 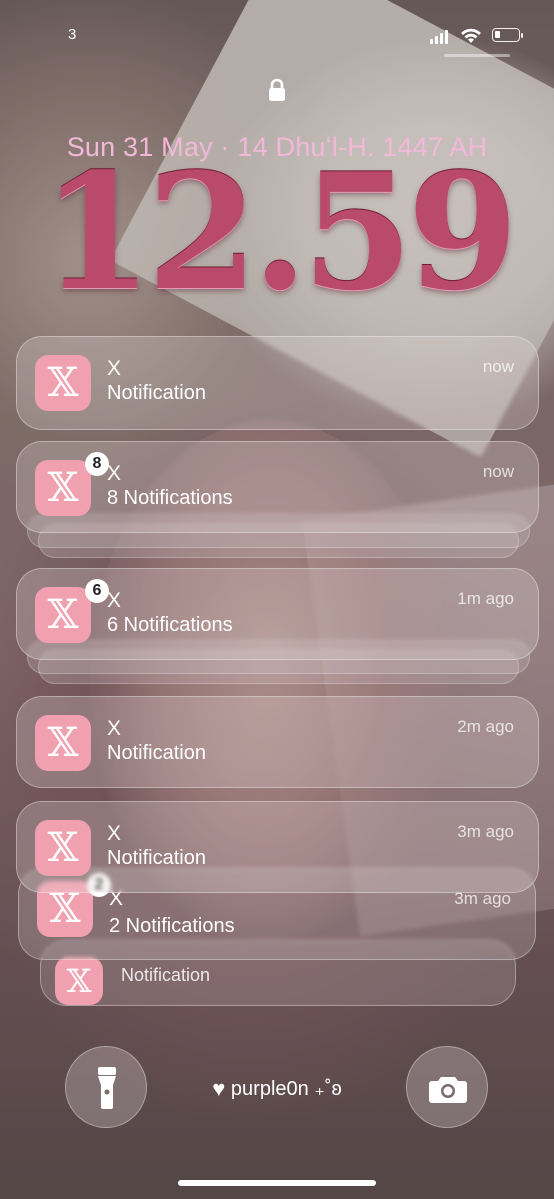 I want to click on home-indicator, so click(x=277, y=1183).